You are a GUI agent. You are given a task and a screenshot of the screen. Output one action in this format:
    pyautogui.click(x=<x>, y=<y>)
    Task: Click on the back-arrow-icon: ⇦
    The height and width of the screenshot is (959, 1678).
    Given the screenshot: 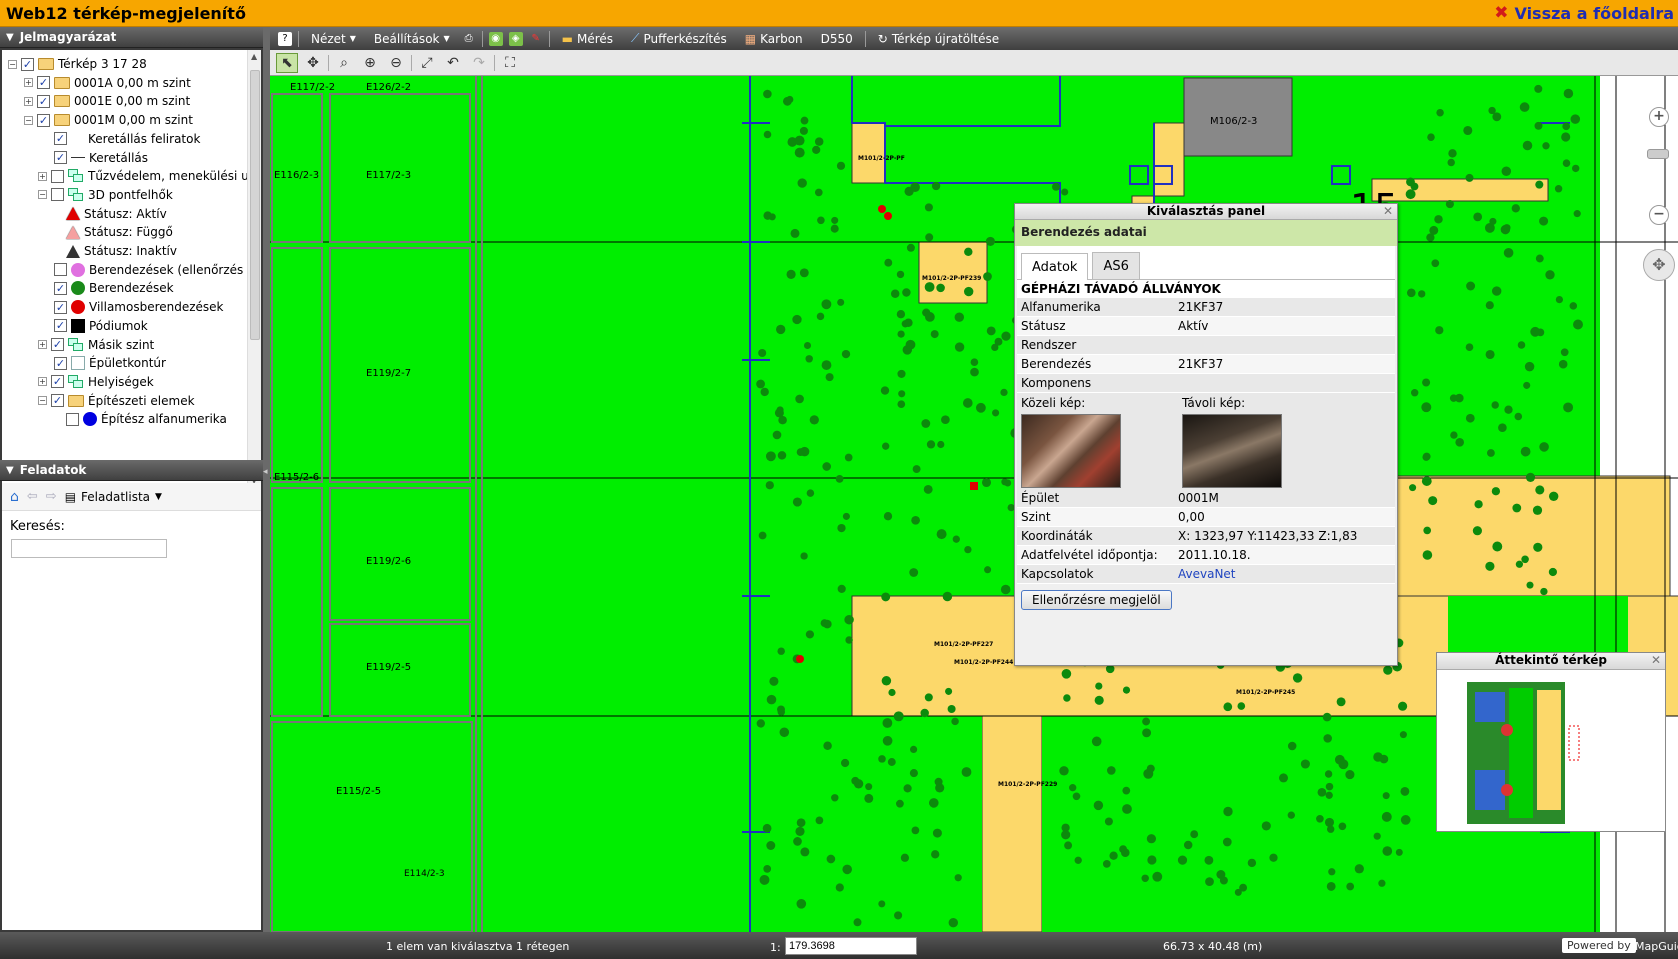 What is the action you would take?
    pyautogui.click(x=32, y=496)
    